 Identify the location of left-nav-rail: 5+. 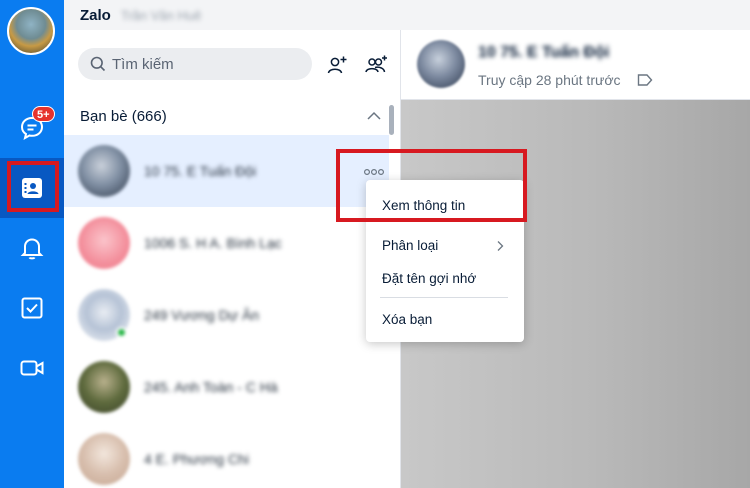
(32, 244).